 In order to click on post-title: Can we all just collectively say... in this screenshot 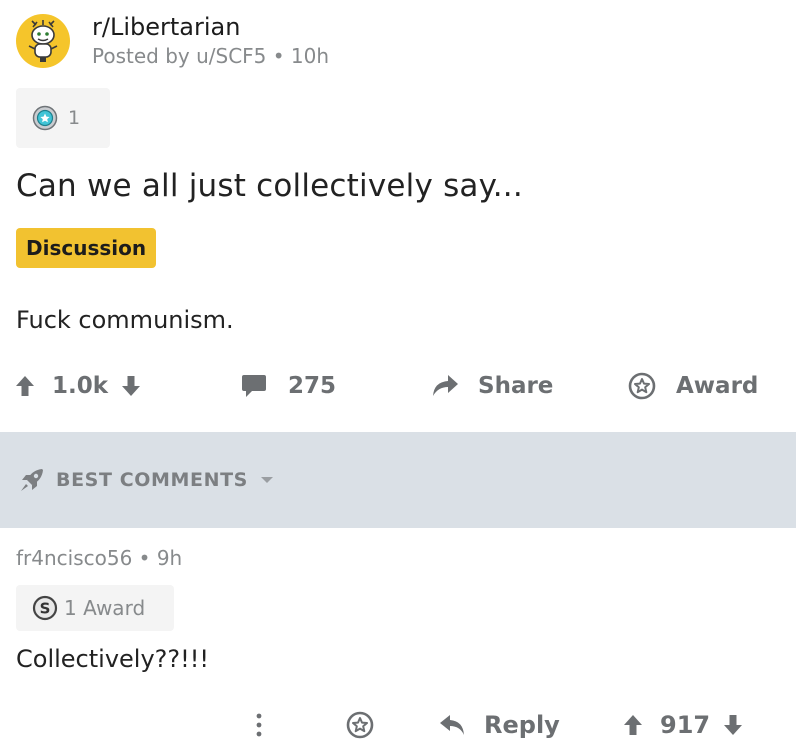, I will do `click(269, 186)`.